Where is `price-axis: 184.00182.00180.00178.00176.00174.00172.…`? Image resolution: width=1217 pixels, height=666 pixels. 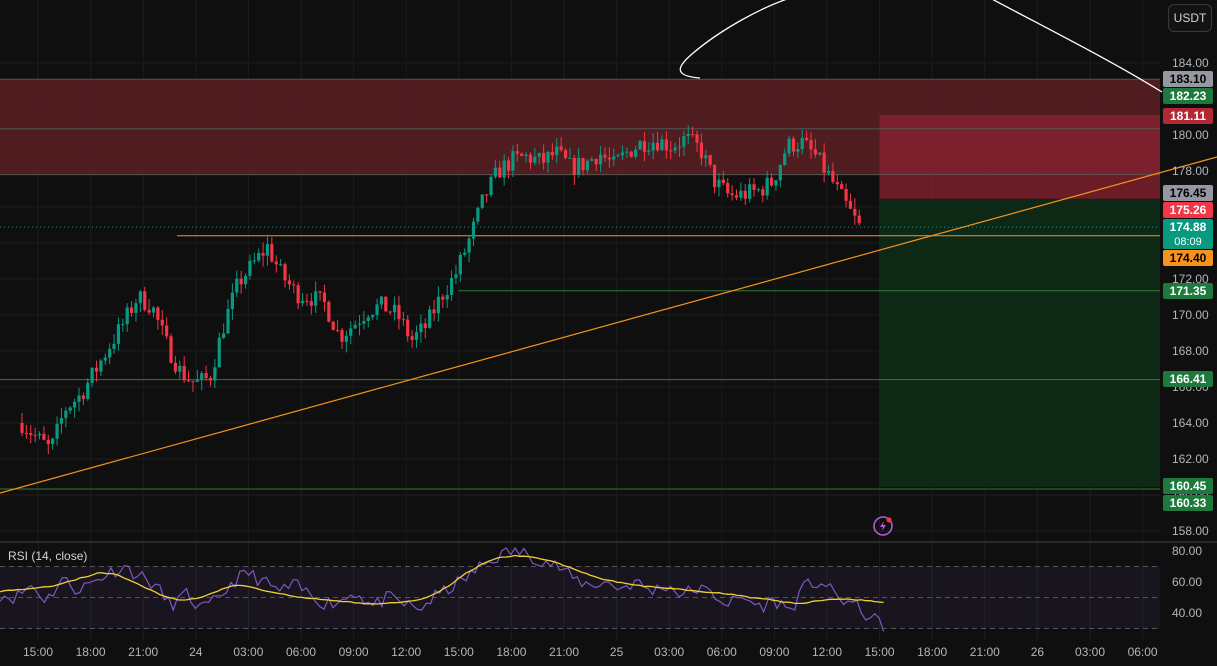
price-axis: 184.00182.00180.00178.00176.00174.00172.… is located at coordinates (1190, 338).